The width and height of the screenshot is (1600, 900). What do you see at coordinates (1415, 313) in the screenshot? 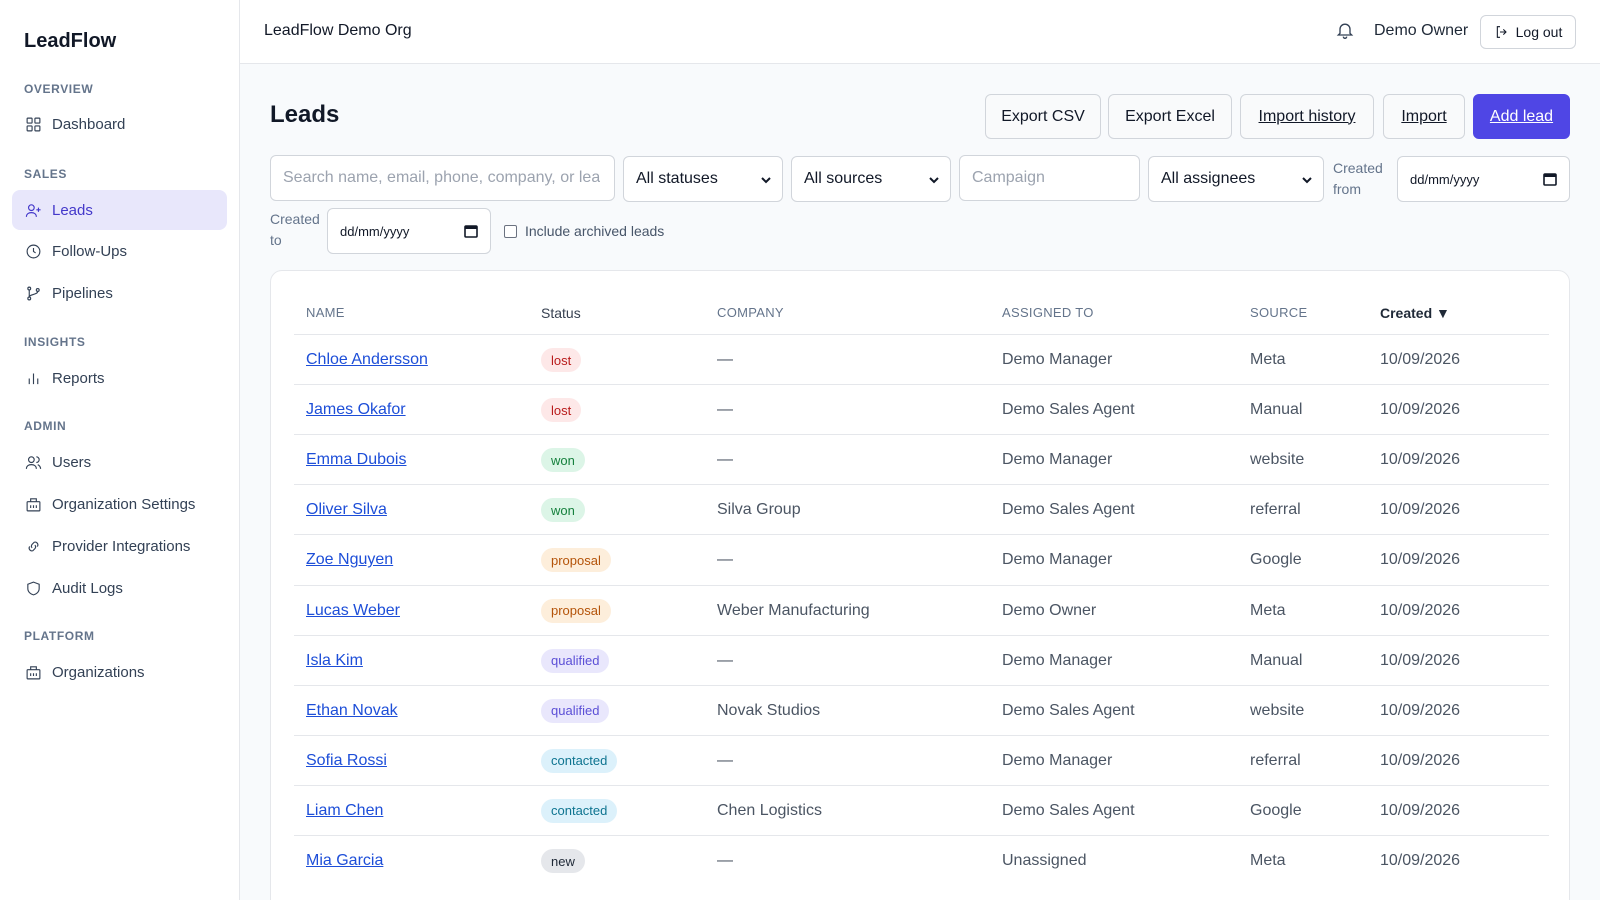
I see `column-header-created: Created ▼` at bounding box center [1415, 313].